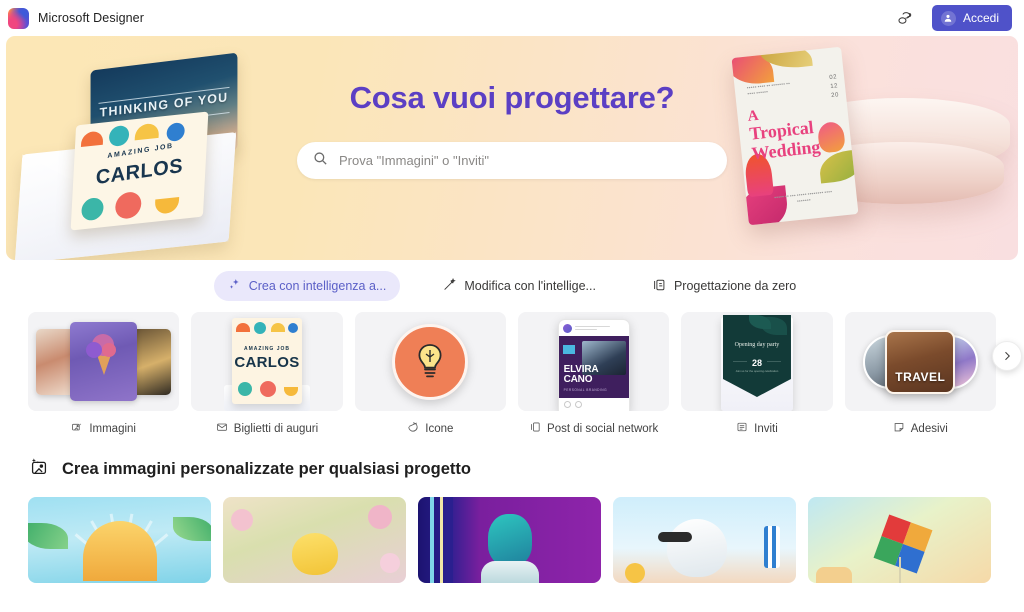  What do you see at coordinates (222, 428) in the screenshot?
I see `envelope-icon` at bounding box center [222, 428].